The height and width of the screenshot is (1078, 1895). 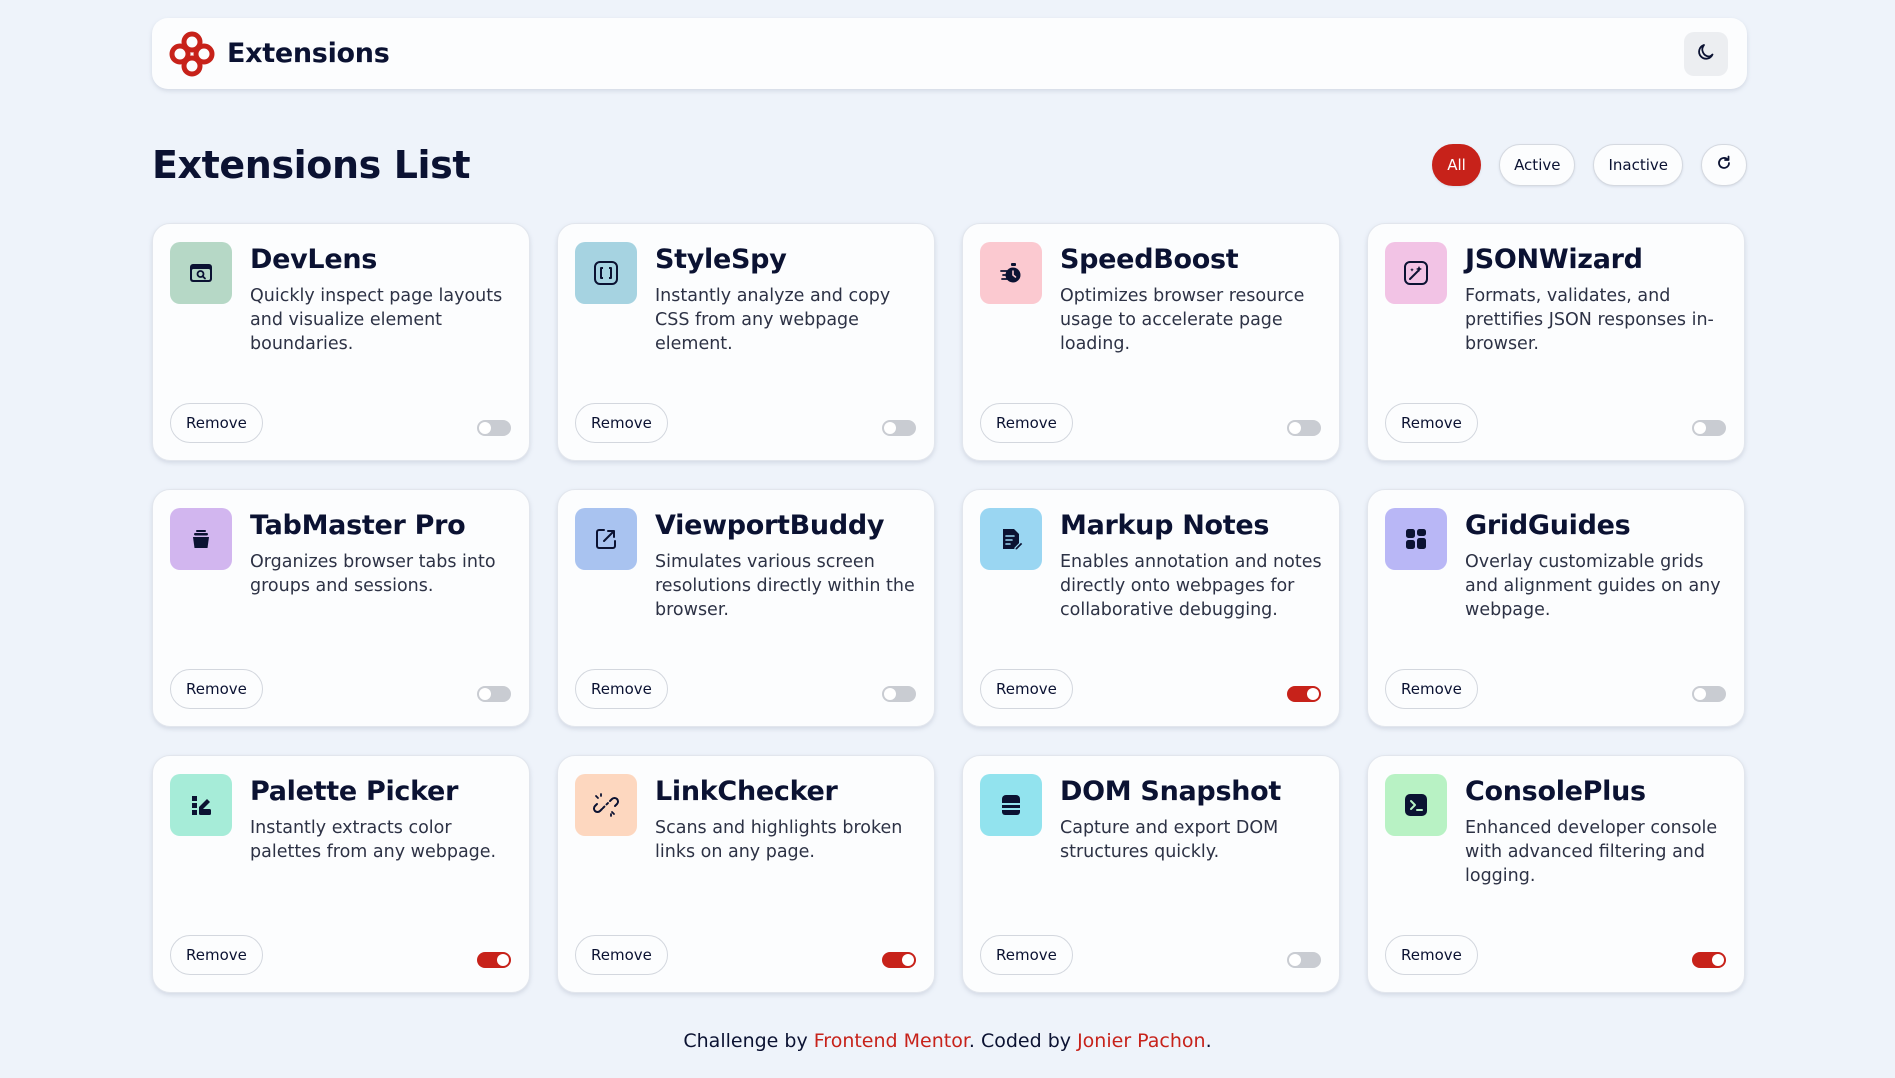 What do you see at coordinates (1141, 1041) in the screenshot?
I see `author-link: Jonier Pachon` at bounding box center [1141, 1041].